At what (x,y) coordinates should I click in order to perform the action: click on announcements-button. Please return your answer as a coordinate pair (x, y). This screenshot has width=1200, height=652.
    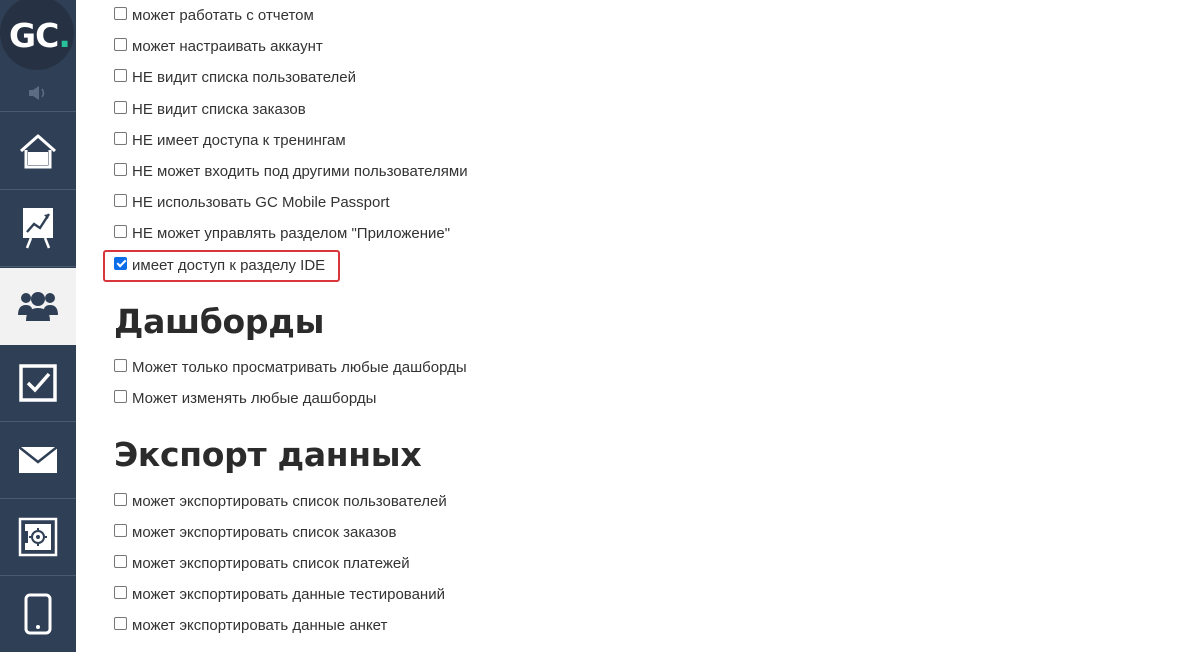
    Looking at the image, I should click on (38, 93).